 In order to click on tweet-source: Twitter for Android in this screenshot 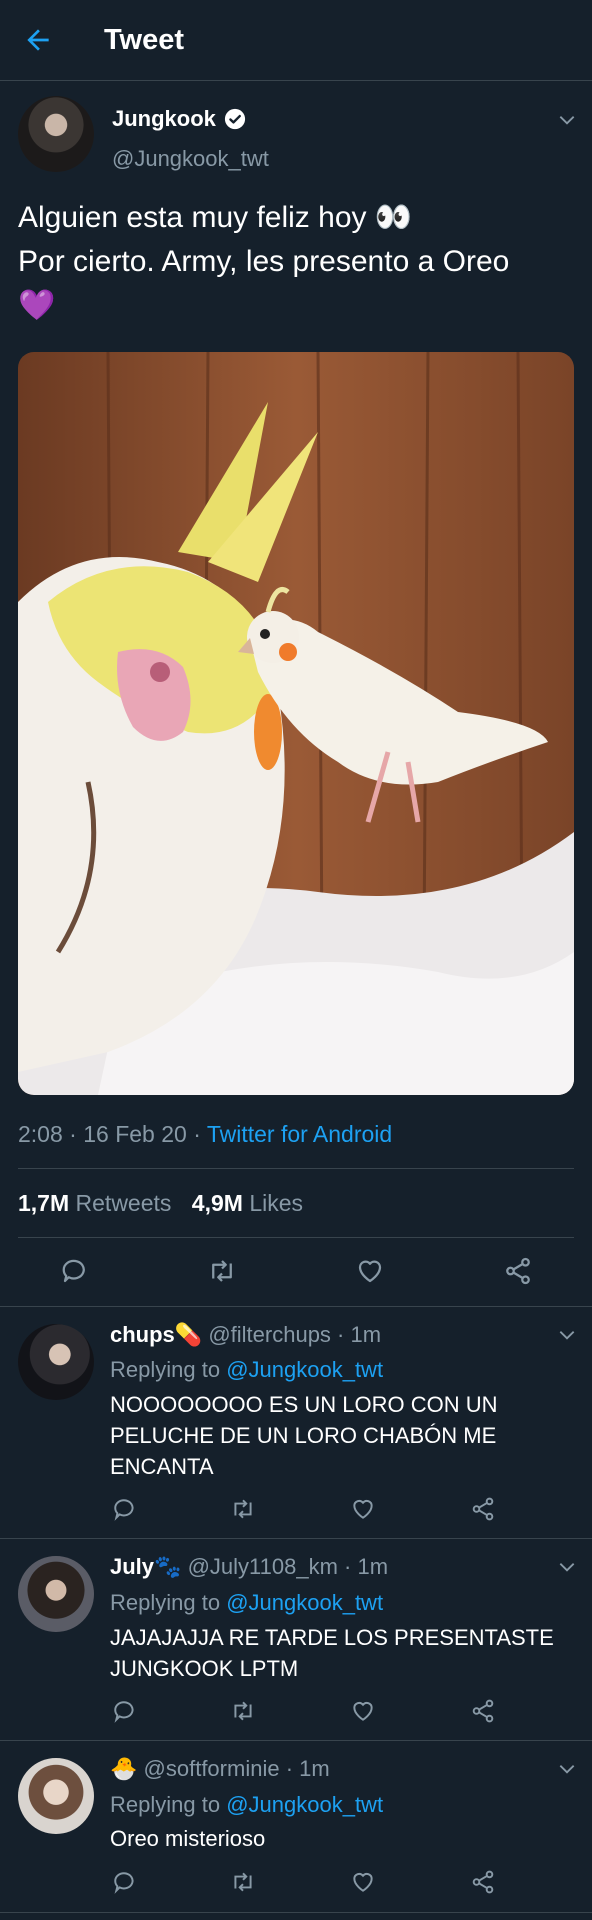, I will do `click(299, 1134)`.